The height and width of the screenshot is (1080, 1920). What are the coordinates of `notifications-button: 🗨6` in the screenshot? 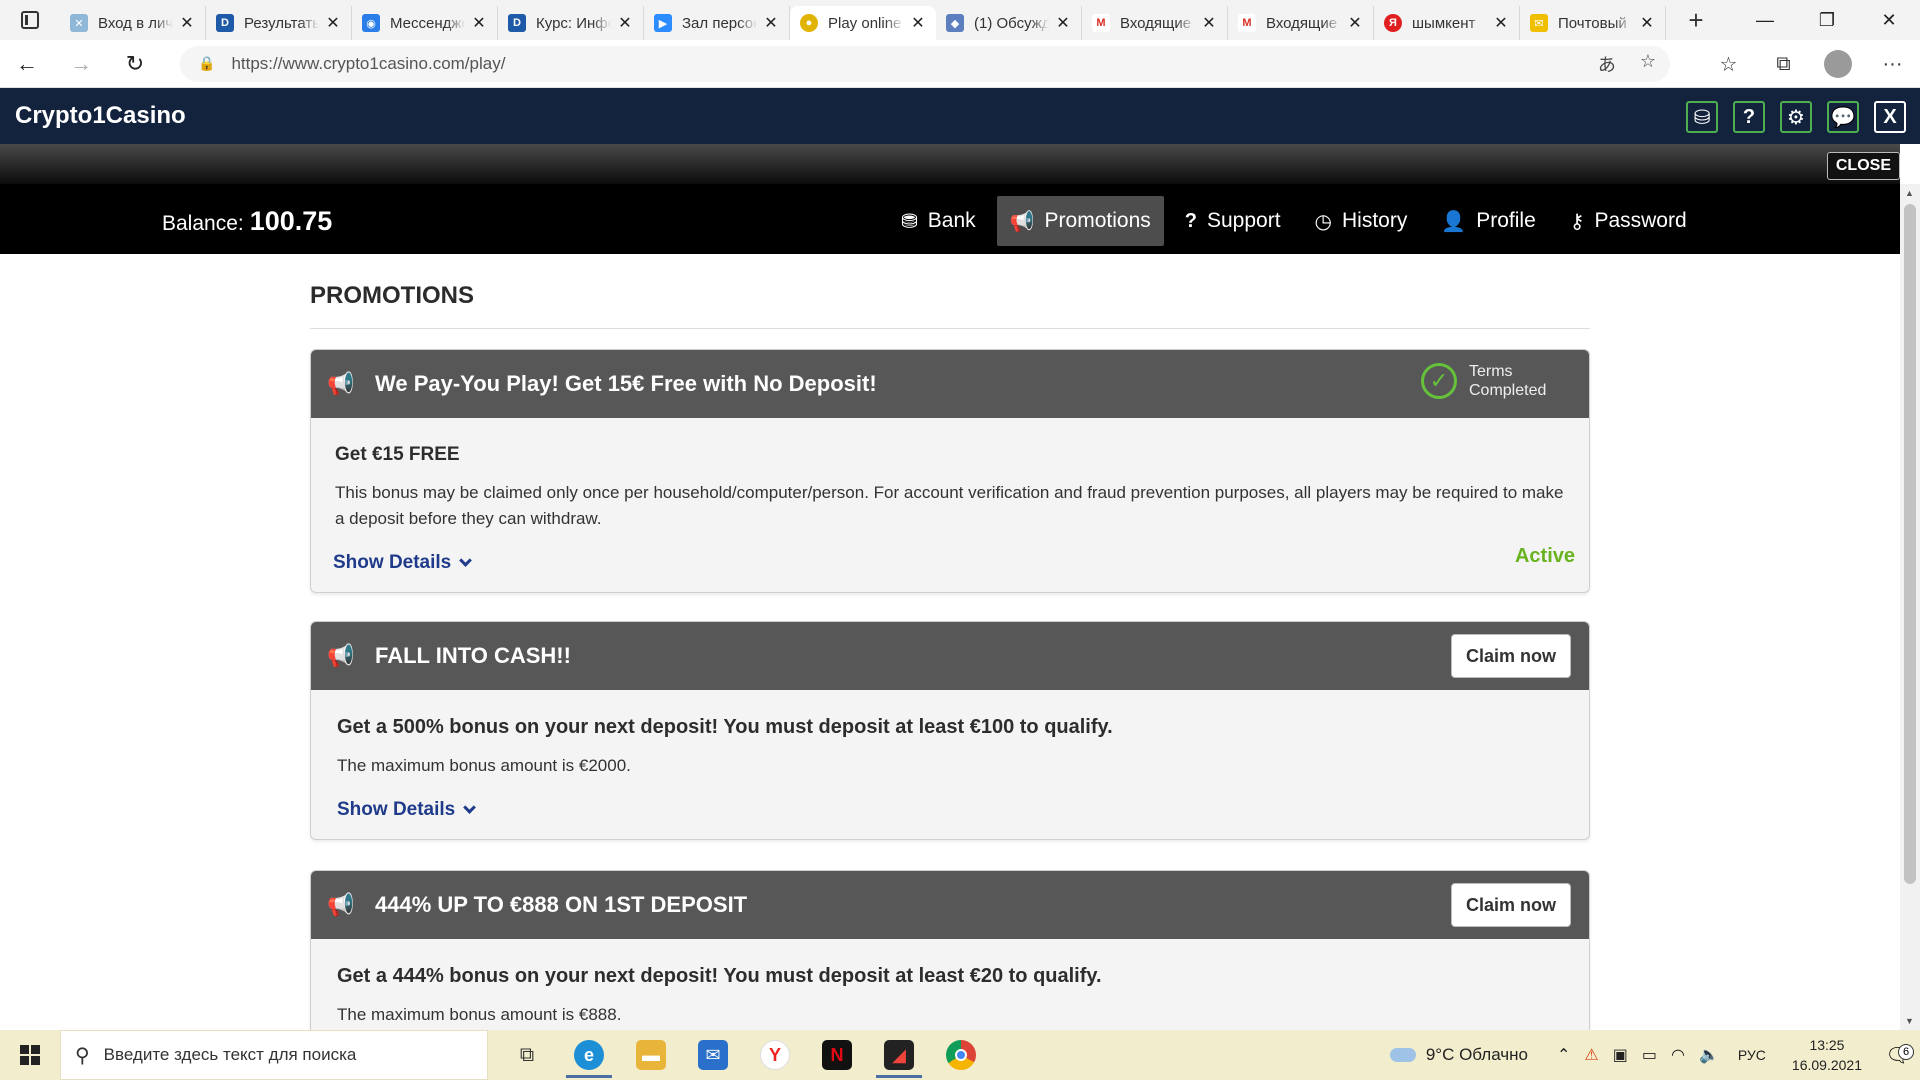 It's located at (1898, 1055).